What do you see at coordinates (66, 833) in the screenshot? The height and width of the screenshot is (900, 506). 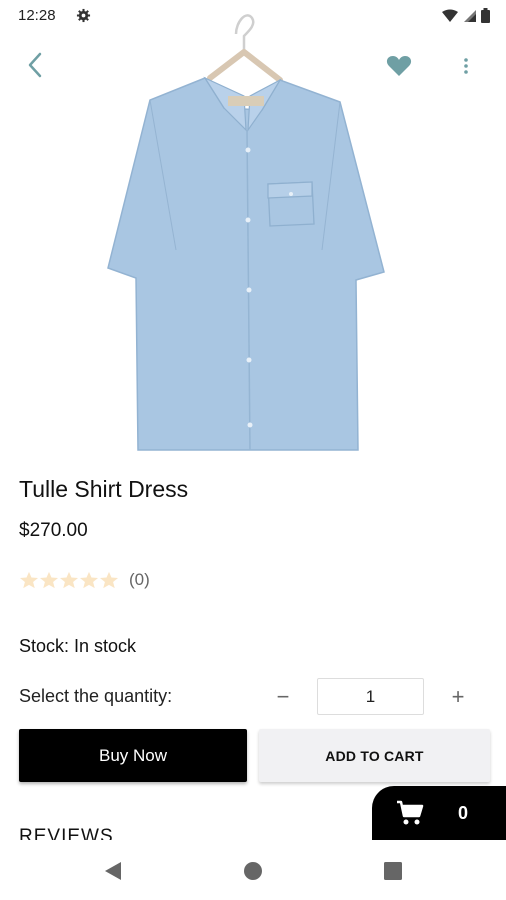 I see `reviews-heading-label: REVIEWS` at bounding box center [66, 833].